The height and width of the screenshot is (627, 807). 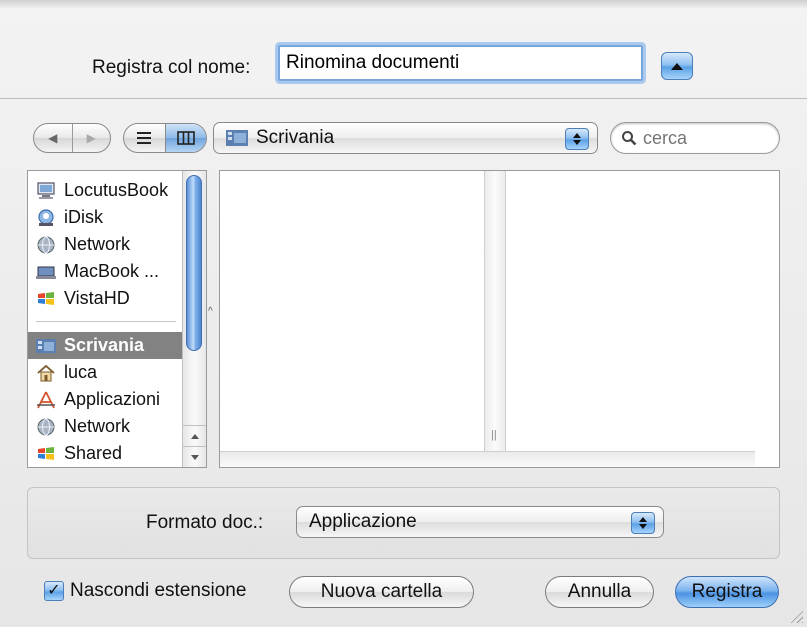 I want to click on windows-drive-icon, so click(x=46, y=298).